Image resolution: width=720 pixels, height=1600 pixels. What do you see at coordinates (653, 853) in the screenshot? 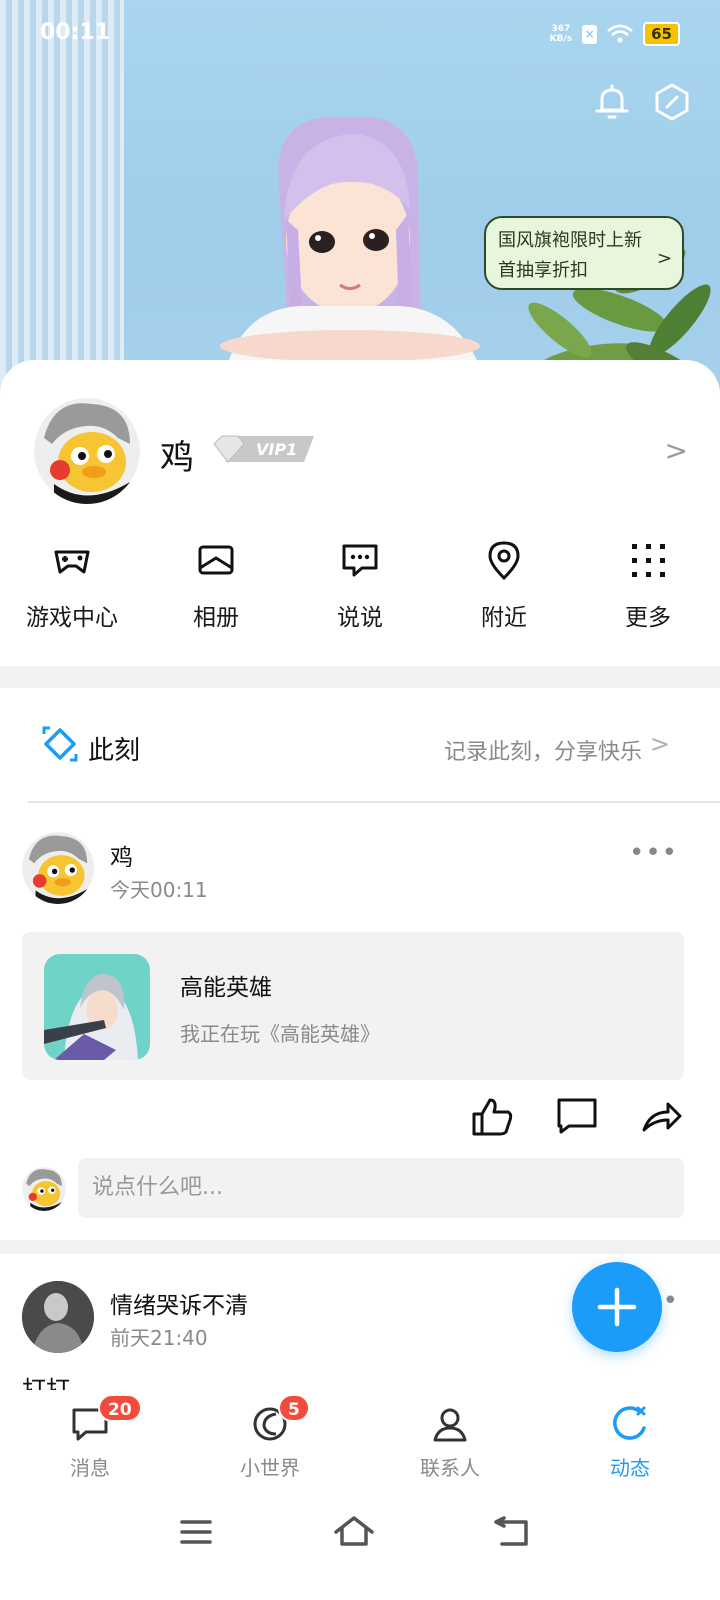
I see `post-more-button: •••` at bounding box center [653, 853].